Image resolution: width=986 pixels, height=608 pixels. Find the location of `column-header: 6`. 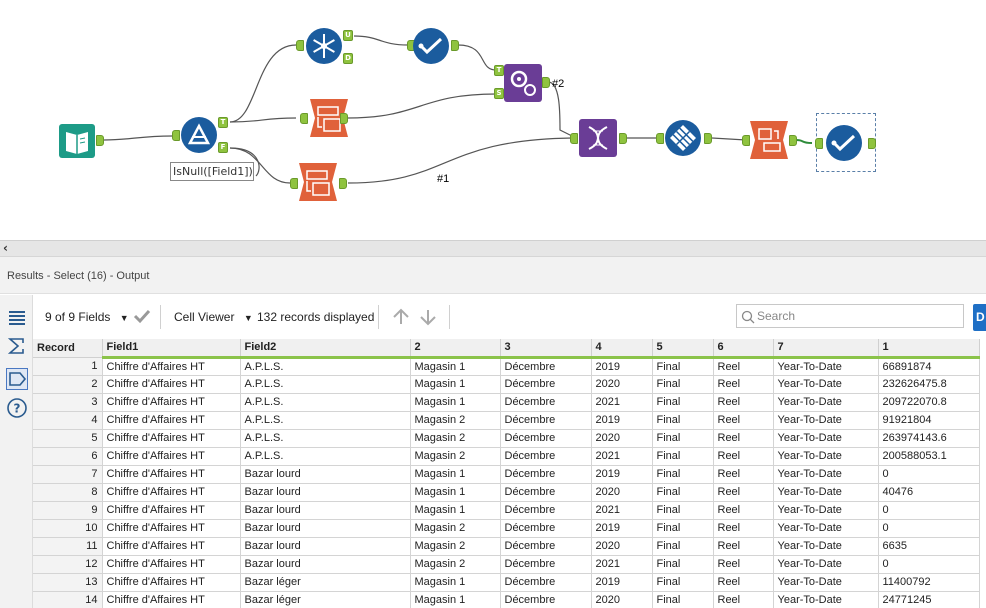

column-header: 6 is located at coordinates (743, 349).